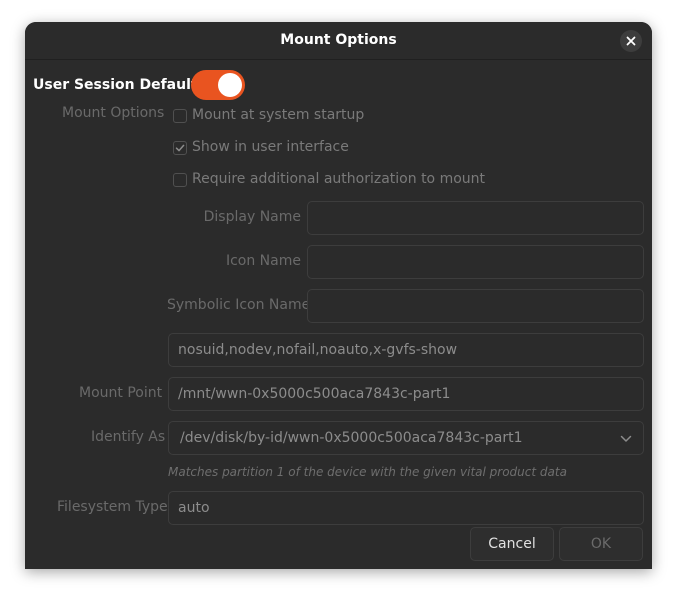 The width and height of the screenshot is (677, 597). Describe the element at coordinates (512, 544) in the screenshot. I see `cancel-button: Cancel` at that location.